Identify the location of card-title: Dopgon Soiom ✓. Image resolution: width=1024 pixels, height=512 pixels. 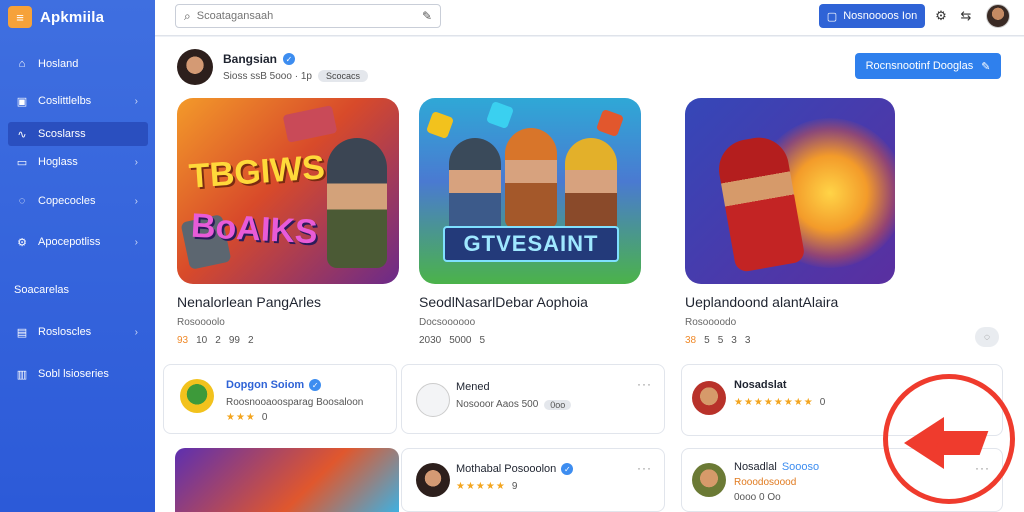
(274, 385).